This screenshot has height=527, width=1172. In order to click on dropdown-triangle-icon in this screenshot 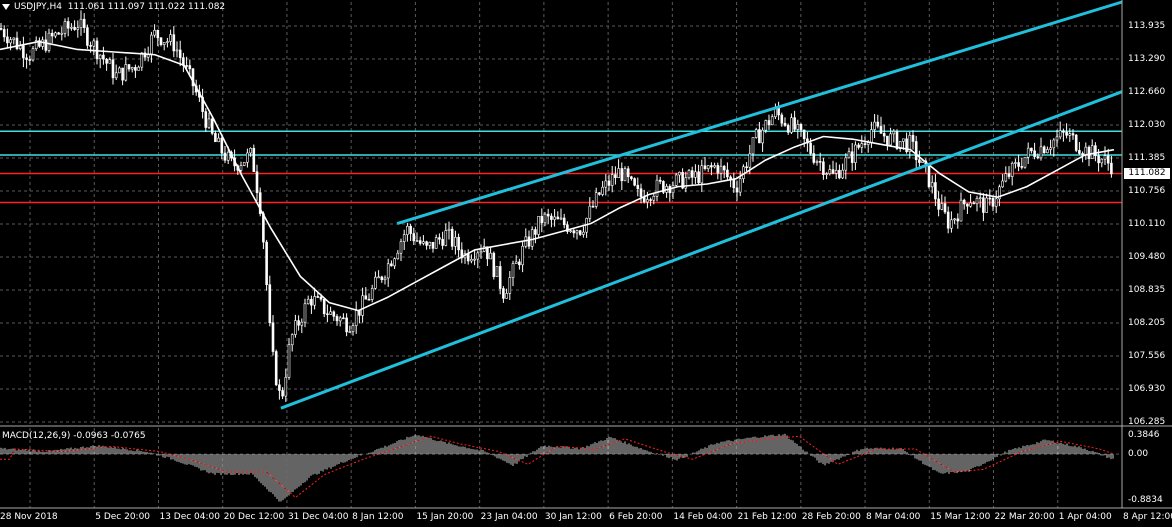, I will do `click(6, 6)`.